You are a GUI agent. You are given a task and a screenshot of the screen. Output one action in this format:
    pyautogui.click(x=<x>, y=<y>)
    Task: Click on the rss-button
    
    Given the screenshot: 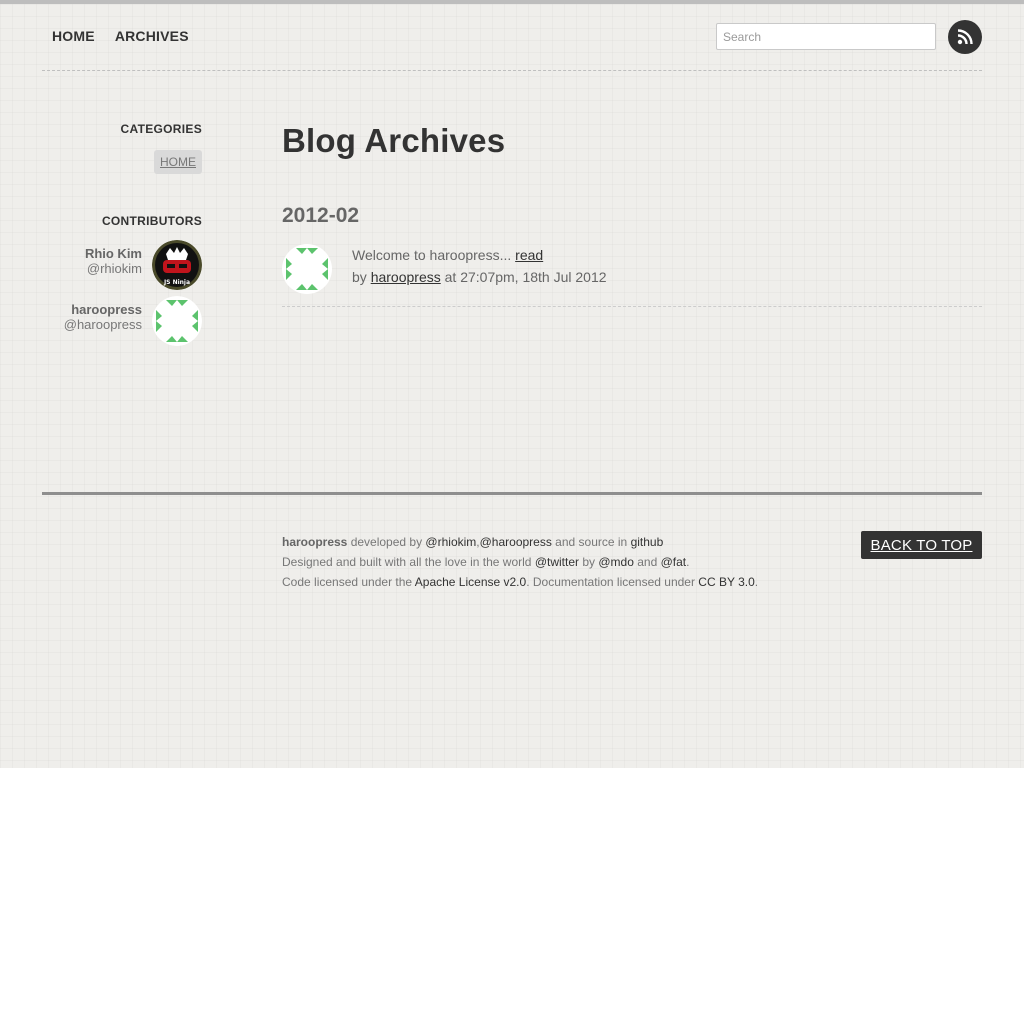 What is the action you would take?
    pyautogui.click(x=965, y=37)
    